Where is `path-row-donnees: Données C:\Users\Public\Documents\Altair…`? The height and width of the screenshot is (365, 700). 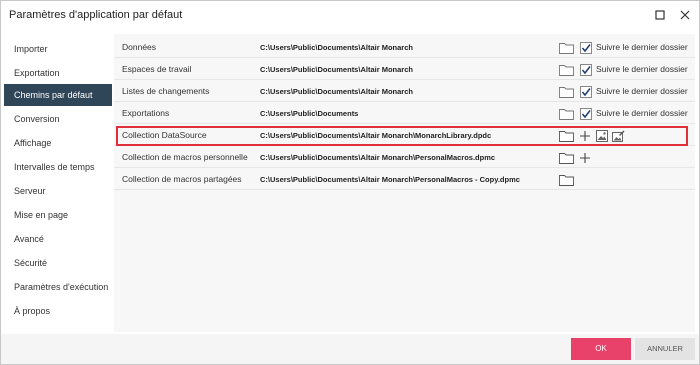
path-row-donnees: Données C:\Users\Public\Documents\Altair… is located at coordinates (404, 48).